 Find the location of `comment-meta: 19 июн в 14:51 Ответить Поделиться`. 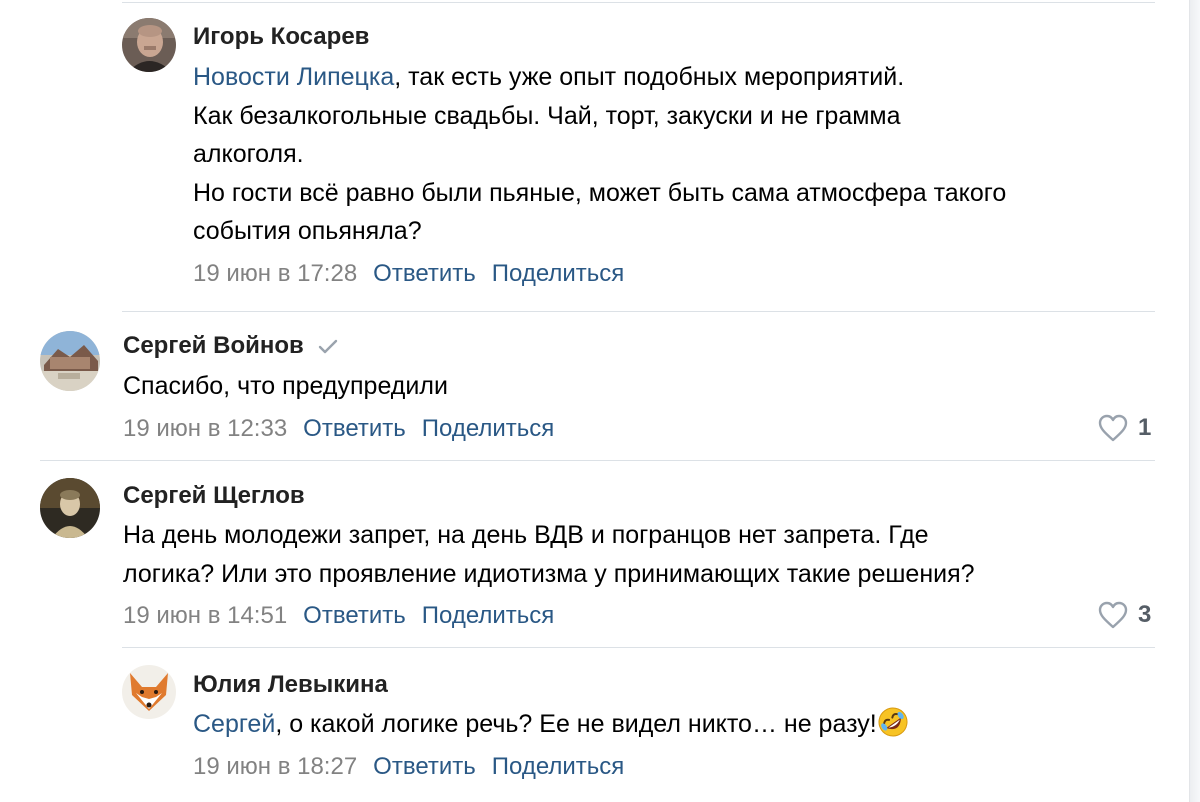

comment-meta: 19 июн в 14:51 Ответить Поделиться is located at coordinates (338, 616).